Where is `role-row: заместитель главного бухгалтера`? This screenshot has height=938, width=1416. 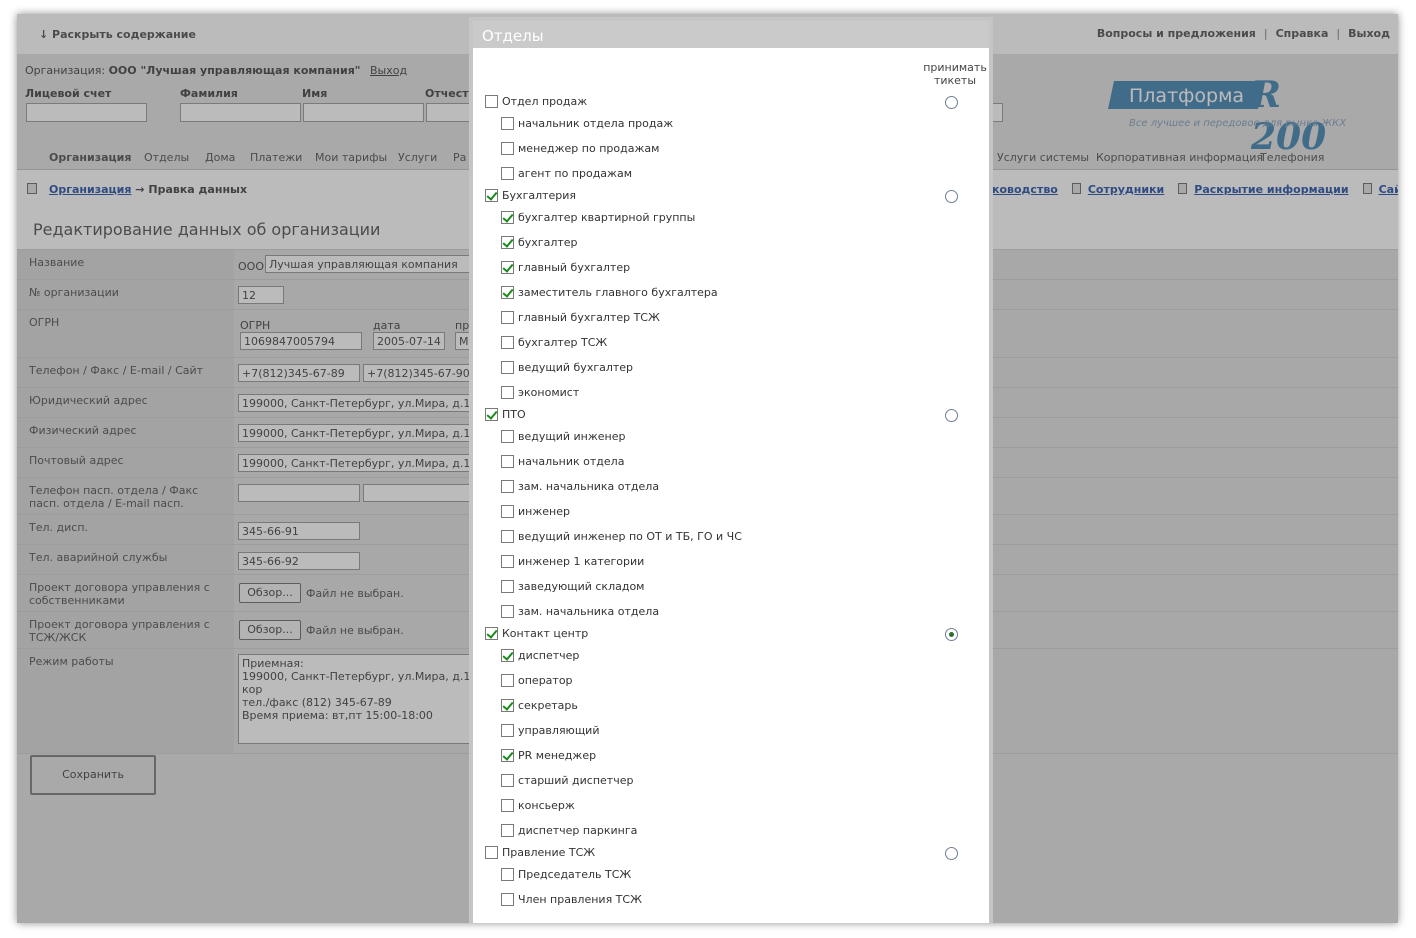 role-row: заместитель главного бухгалтера is located at coordinates (609, 292).